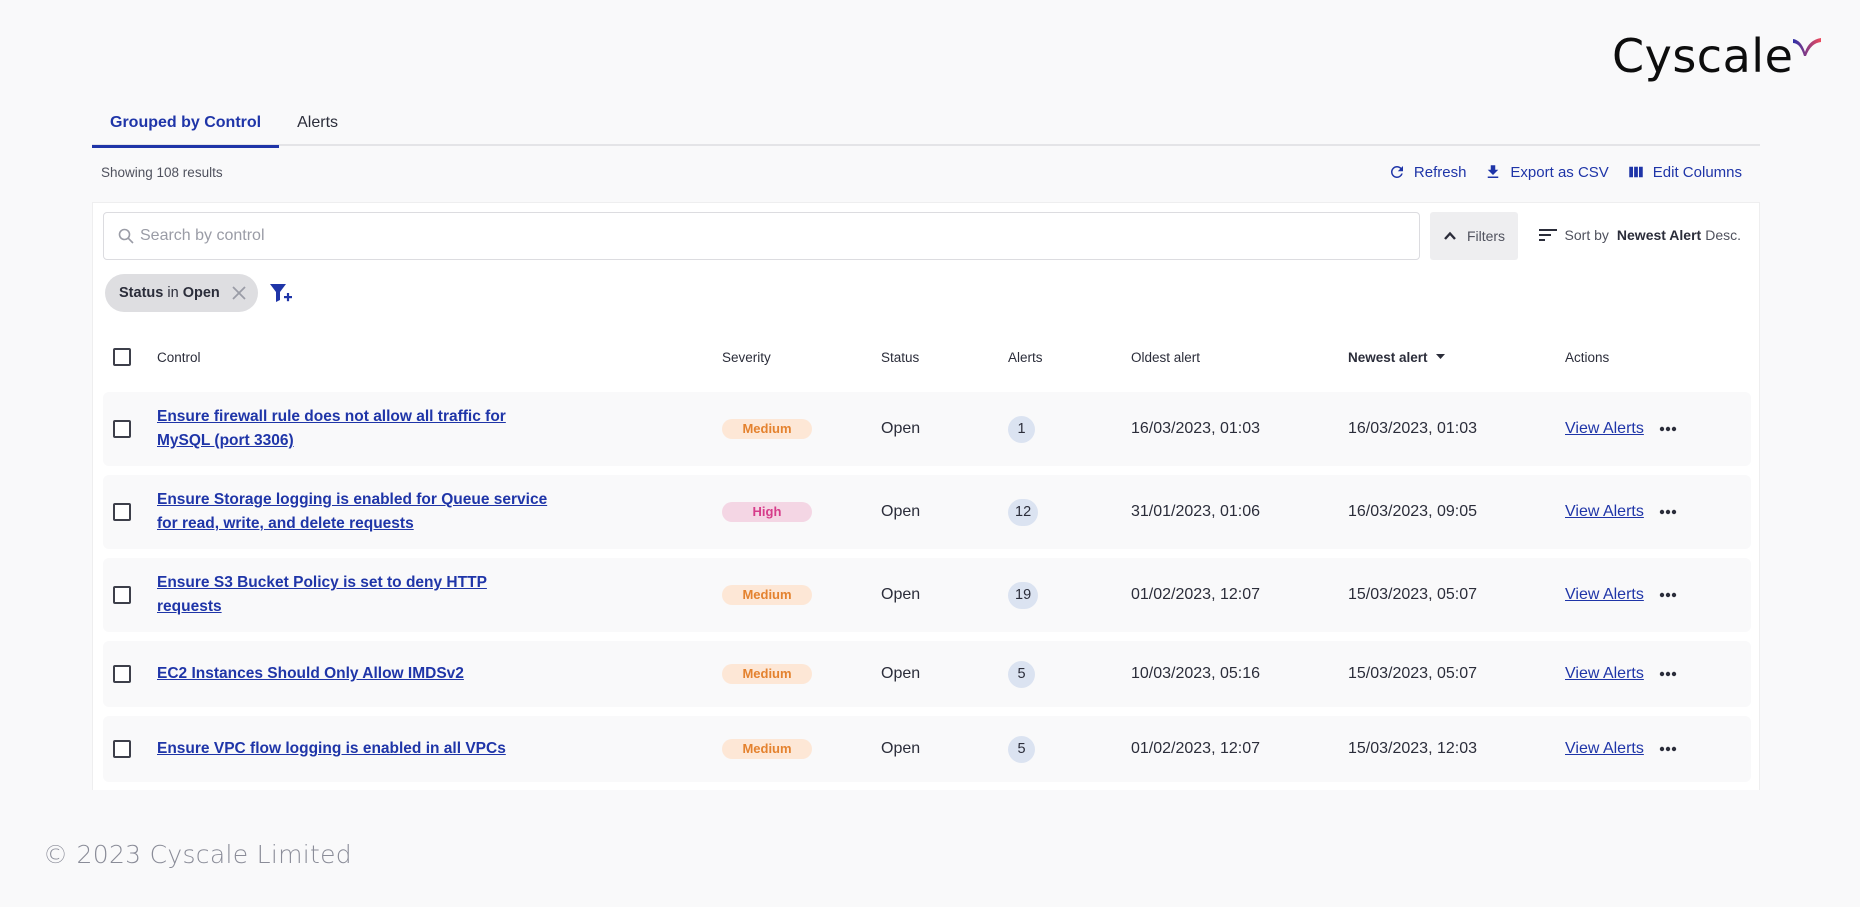 The image size is (1860, 907). Describe the element at coordinates (162, 172) in the screenshot. I see `results-count: Showing 108 results` at that location.